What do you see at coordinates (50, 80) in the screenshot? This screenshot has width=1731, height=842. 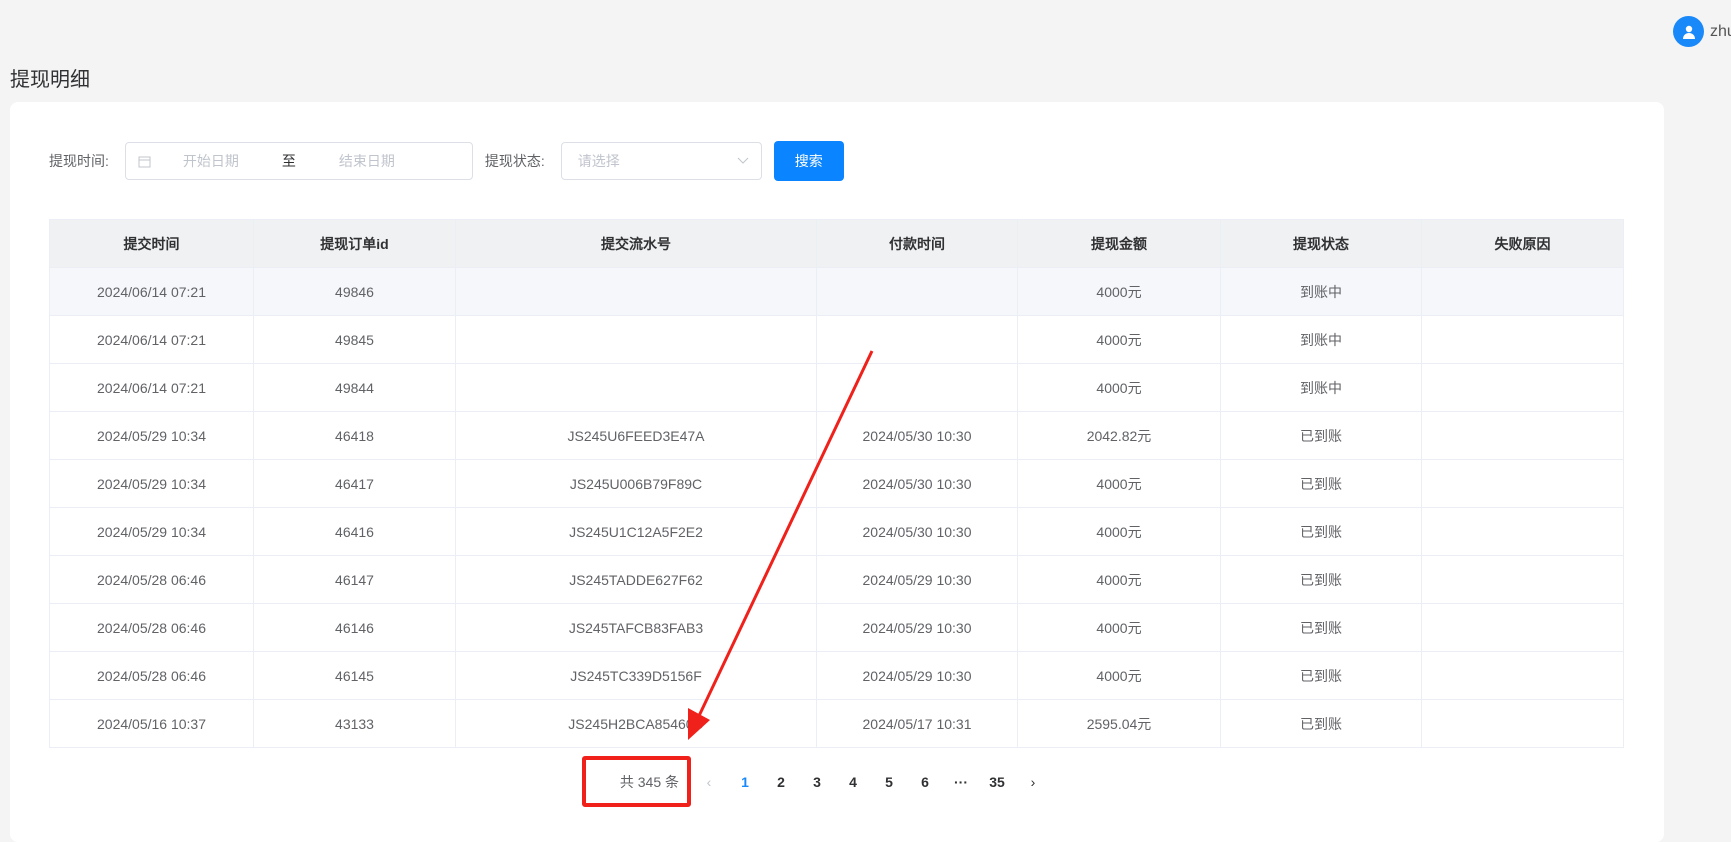 I see `page-title: 提现明细` at bounding box center [50, 80].